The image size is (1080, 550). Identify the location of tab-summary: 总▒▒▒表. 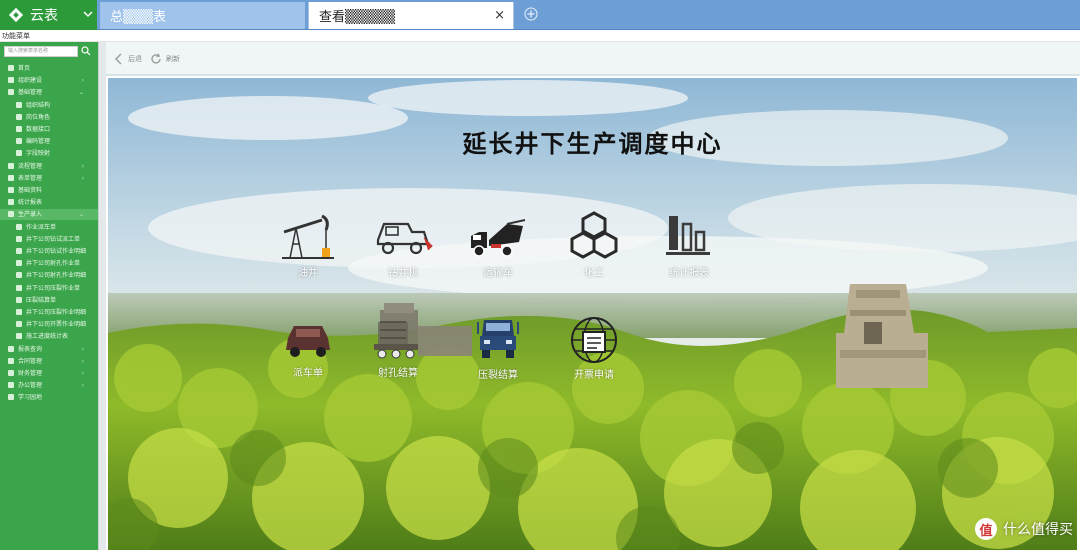
(202, 15).